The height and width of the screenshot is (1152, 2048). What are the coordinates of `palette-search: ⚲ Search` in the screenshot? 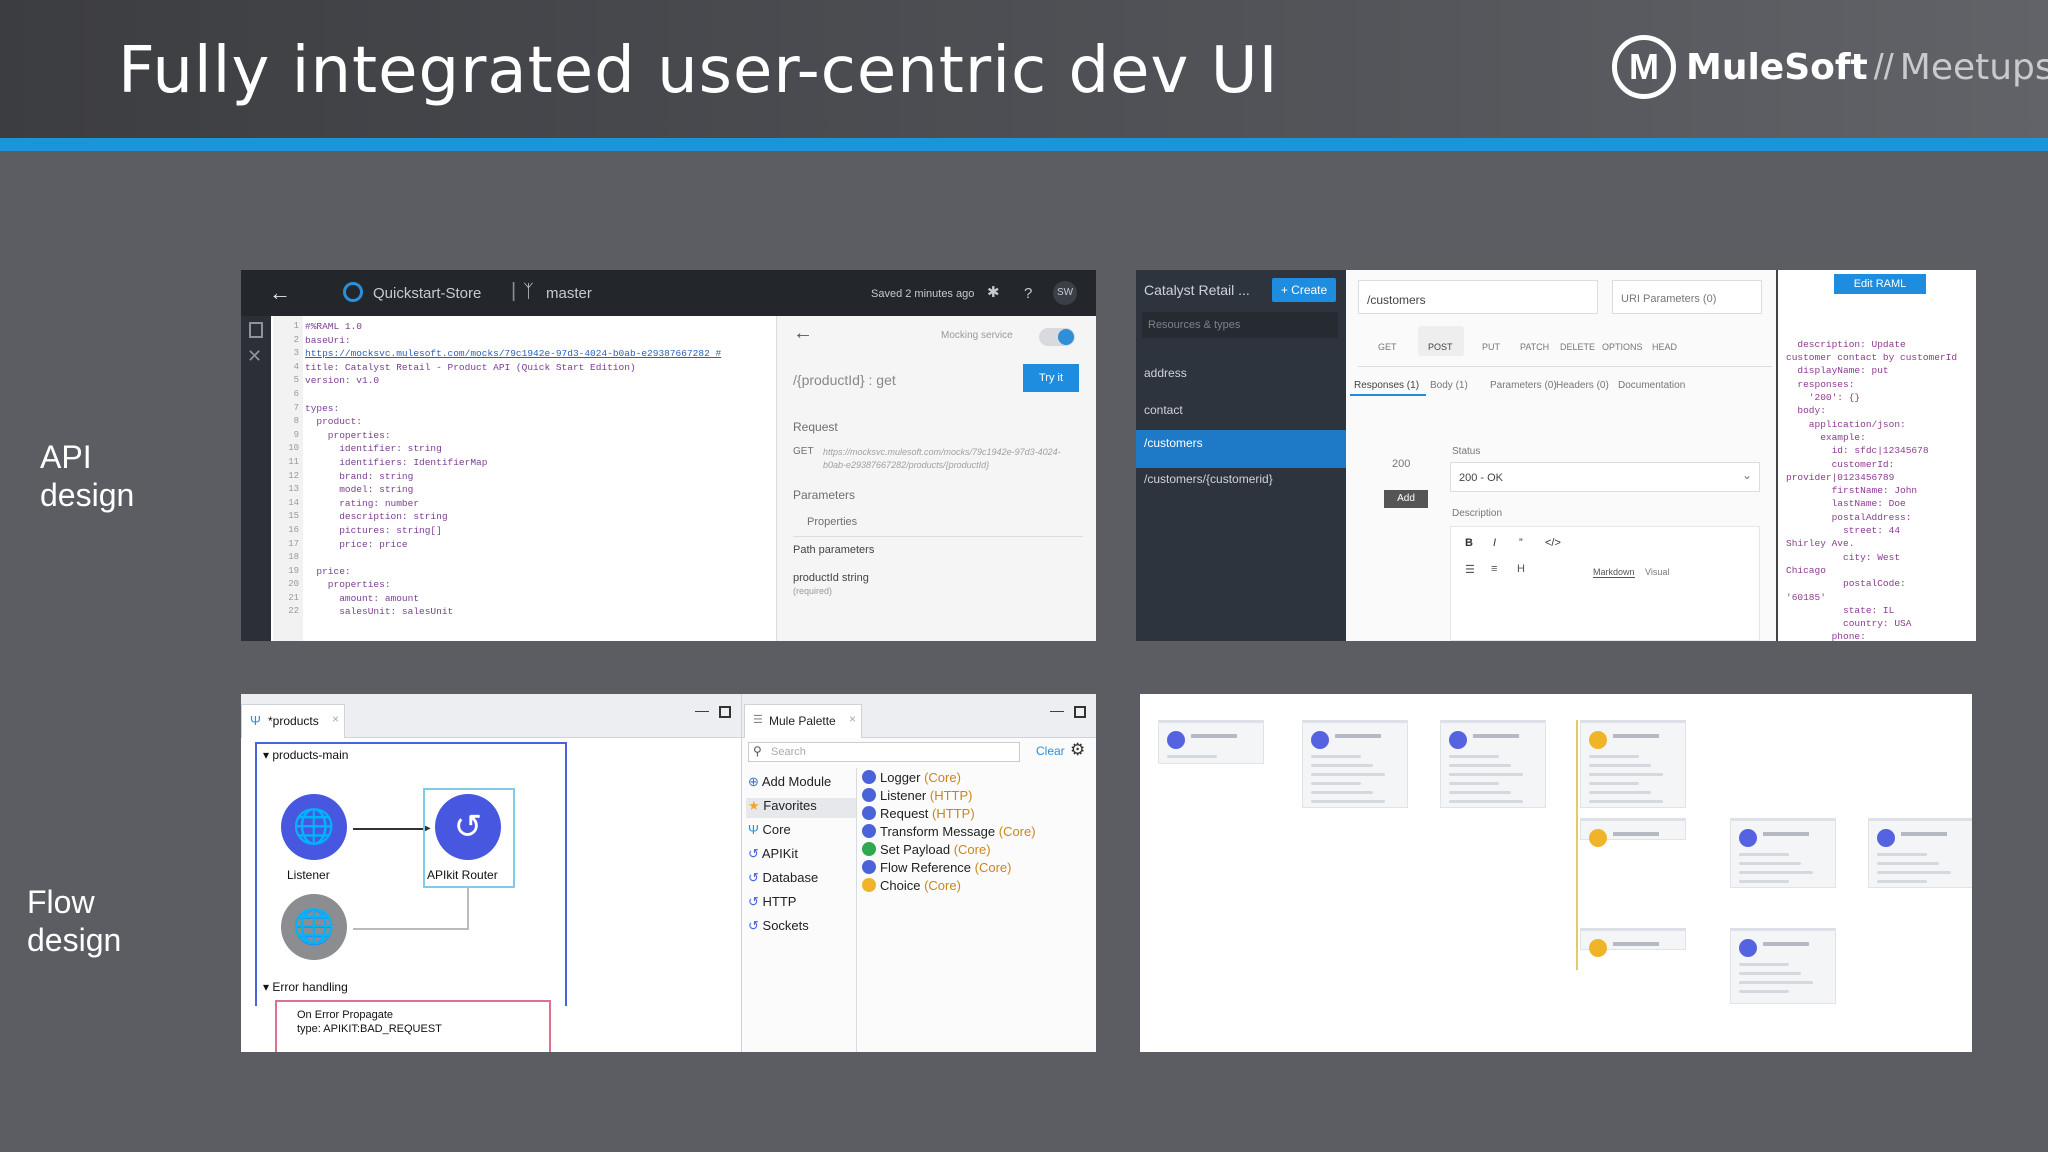 It's located at (884, 752).